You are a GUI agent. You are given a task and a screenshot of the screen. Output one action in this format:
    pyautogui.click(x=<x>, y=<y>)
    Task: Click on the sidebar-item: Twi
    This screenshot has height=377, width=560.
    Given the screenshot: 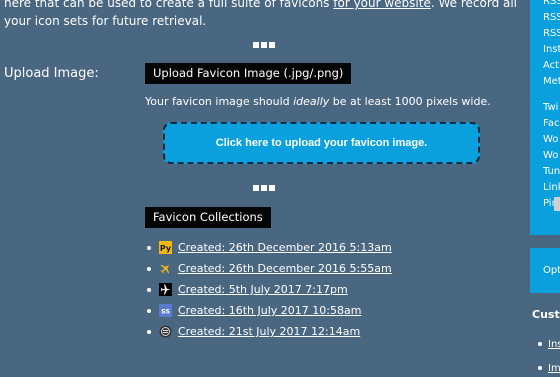 What is the action you would take?
    pyautogui.click(x=545, y=108)
    